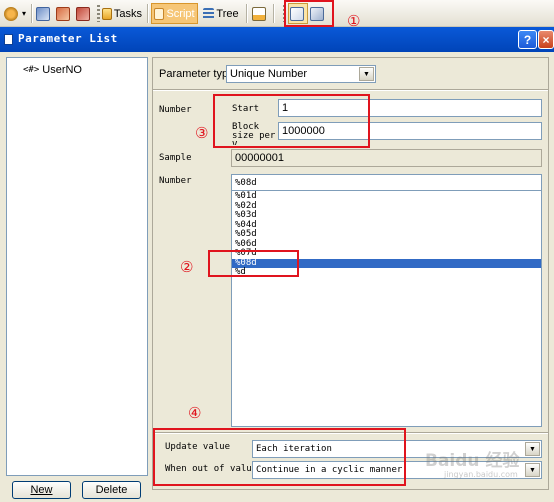 This screenshot has width=554, height=502. Describe the element at coordinates (386, 244) in the screenshot. I see `number-format-option: %06d` at that location.